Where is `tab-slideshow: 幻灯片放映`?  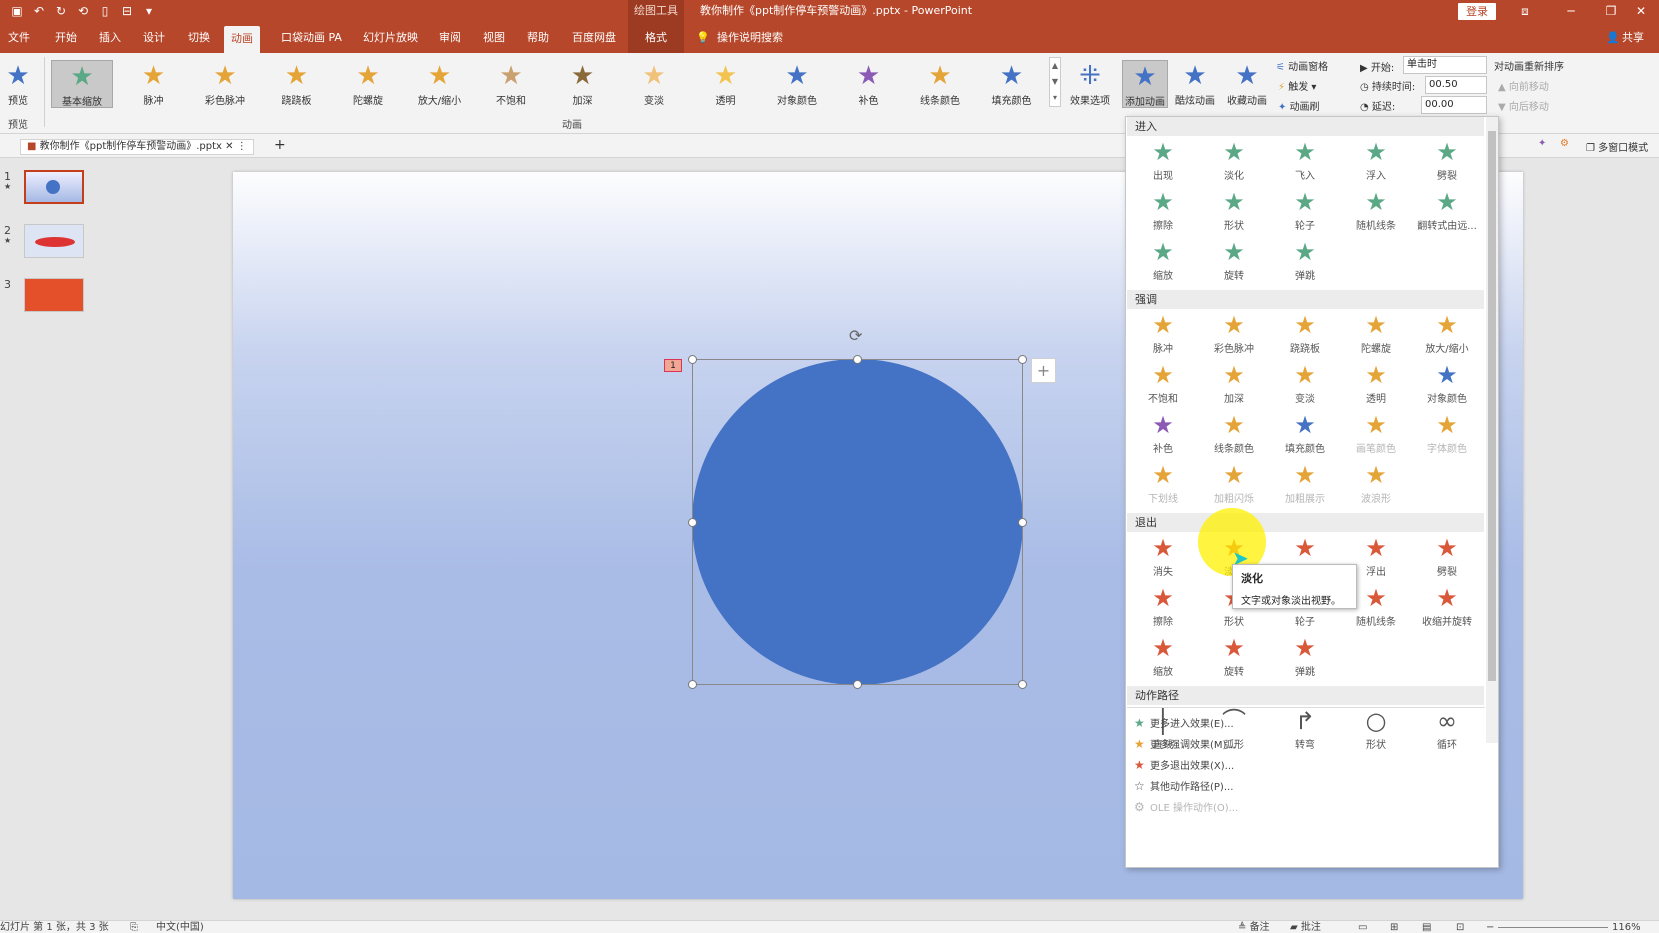
tab-slideshow: 幻灯片放映 is located at coordinates (390, 38).